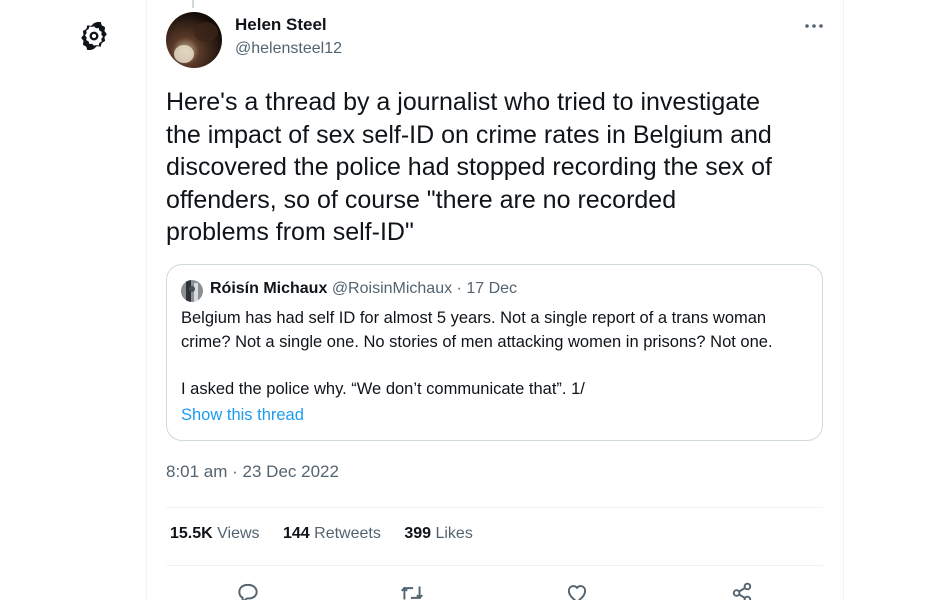  What do you see at coordinates (215, 534) in the screenshot?
I see `views-stat: 15.5K Views` at bounding box center [215, 534].